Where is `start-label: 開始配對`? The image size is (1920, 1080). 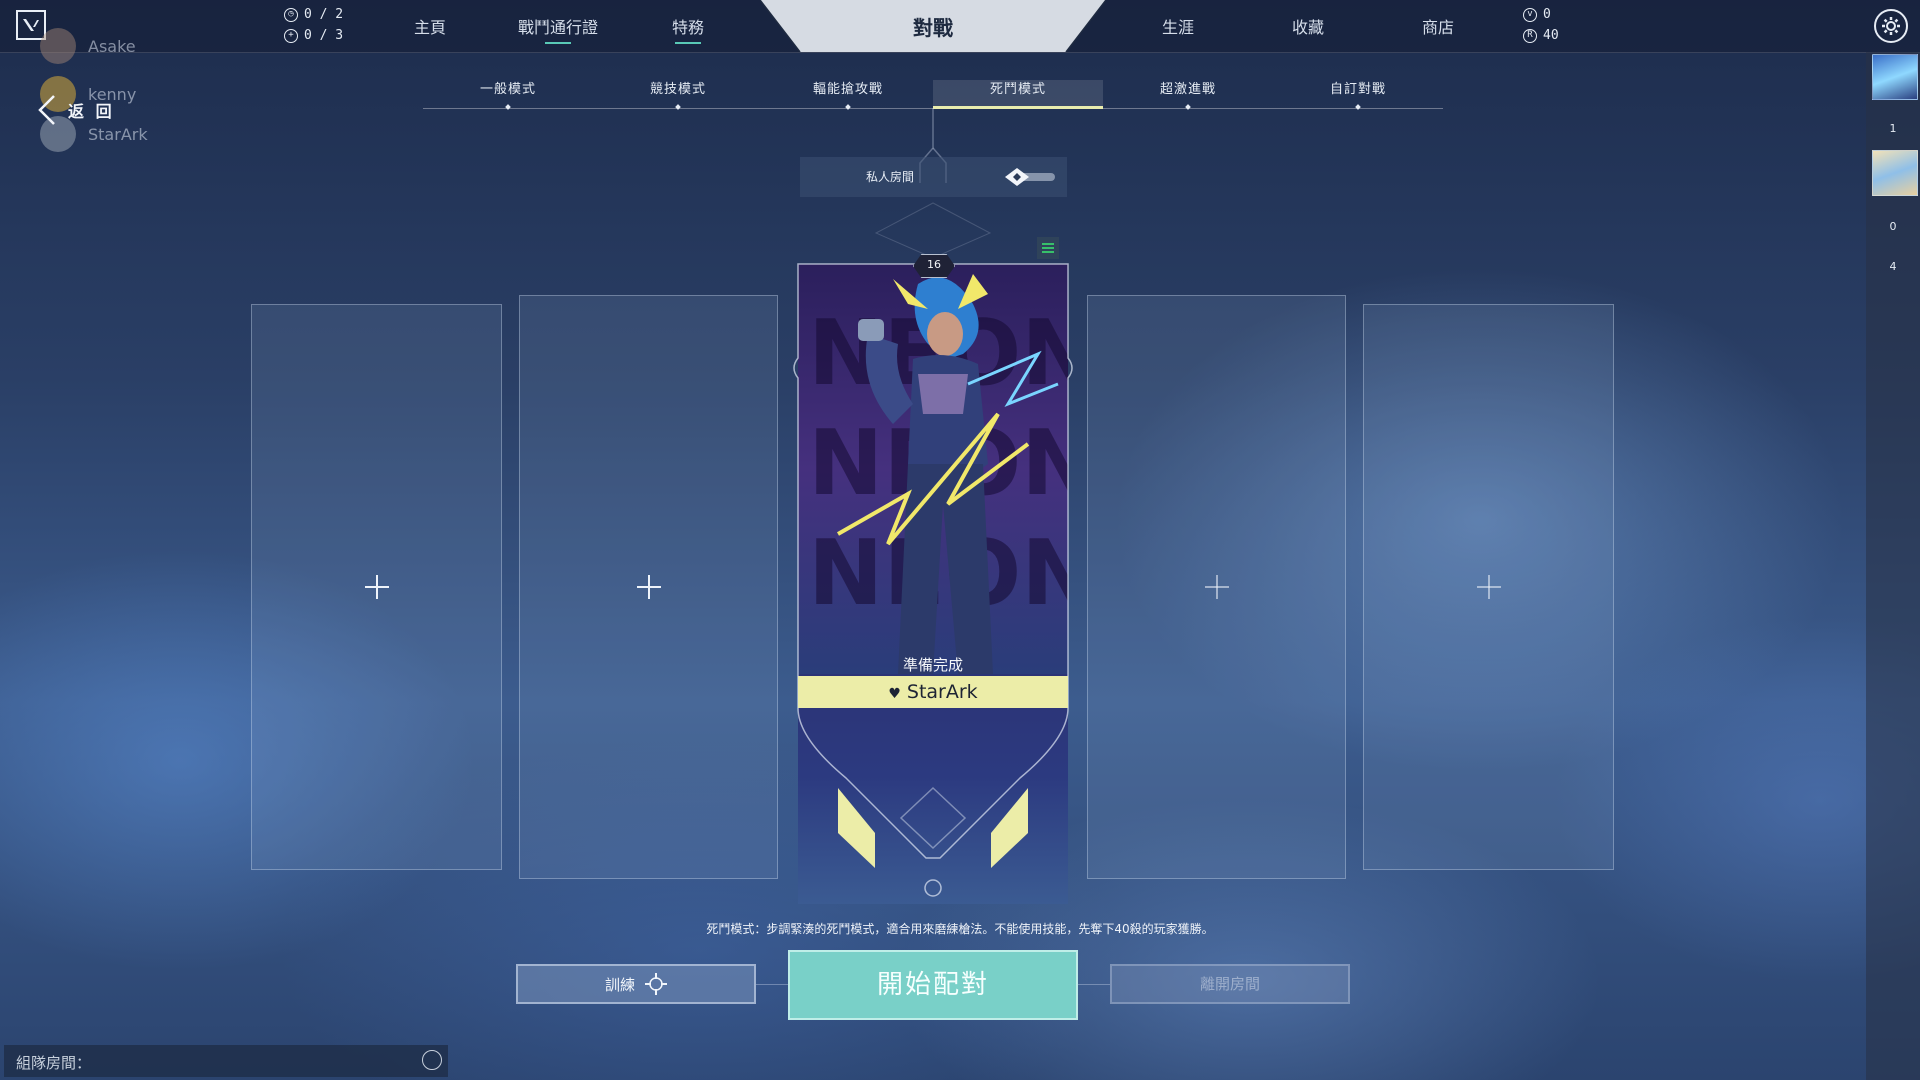 start-label: 開始配對 is located at coordinates (932, 985).